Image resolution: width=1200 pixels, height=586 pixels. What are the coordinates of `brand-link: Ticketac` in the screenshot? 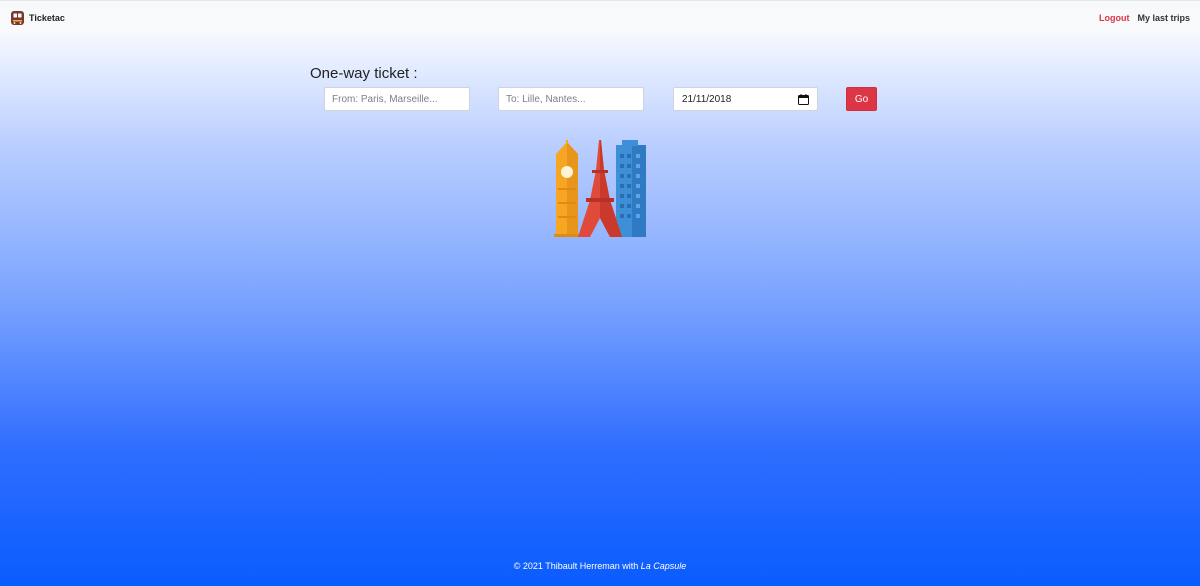 It's located at (38, 18).